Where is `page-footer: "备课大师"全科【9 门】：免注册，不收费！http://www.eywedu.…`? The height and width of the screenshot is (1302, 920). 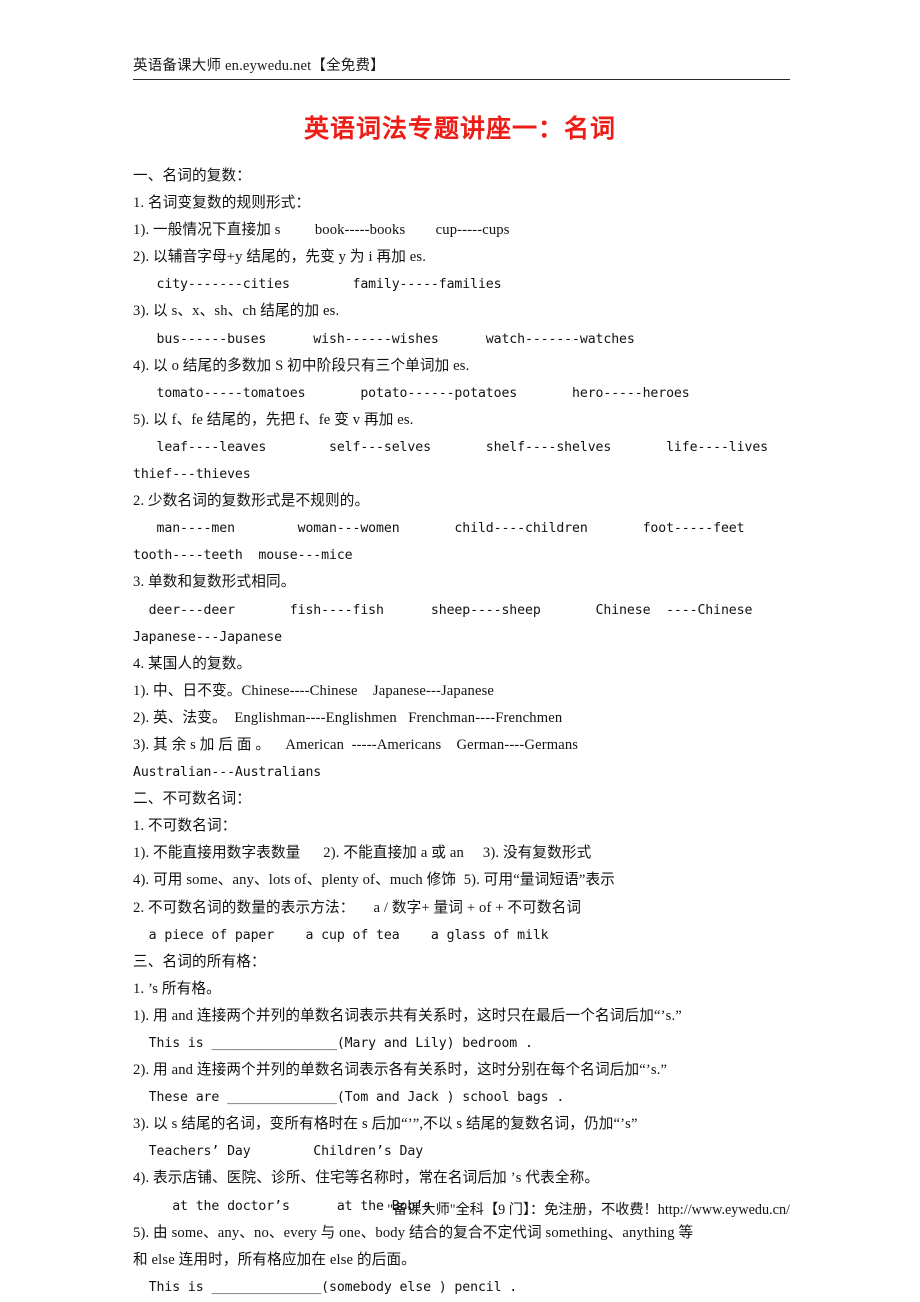
page-footer: "备课大师"全科【9 门】：免注册，不收费！http://www.eywedu.… is located at coordinates (588, 1210).